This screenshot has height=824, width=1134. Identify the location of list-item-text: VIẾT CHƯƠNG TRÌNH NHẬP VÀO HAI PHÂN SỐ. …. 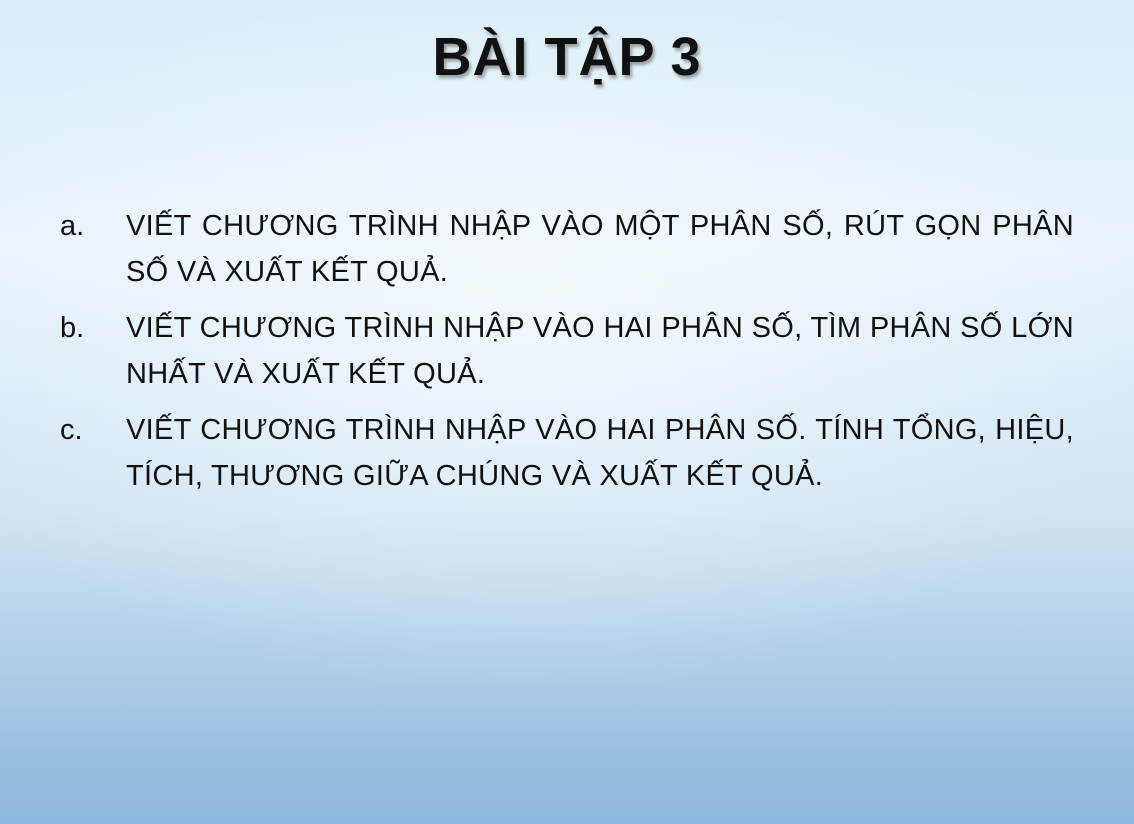
(600, 453).